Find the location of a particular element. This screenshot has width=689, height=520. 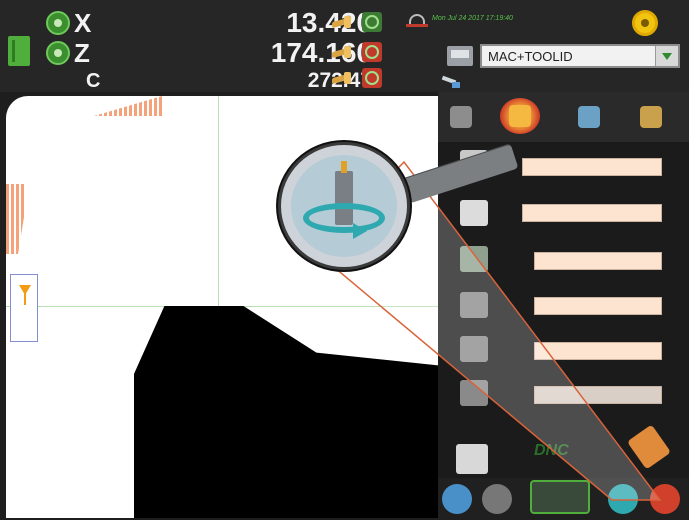

magnifier-icon is located at coordinates (344, 206).